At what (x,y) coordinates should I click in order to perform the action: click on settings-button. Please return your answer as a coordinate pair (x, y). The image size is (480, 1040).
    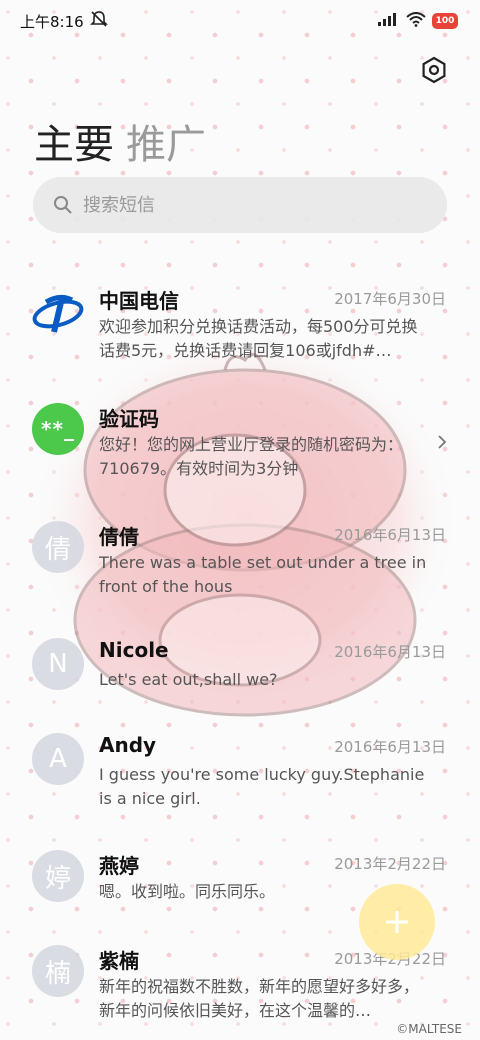
    Looking at the image, I should click on (434, 70).